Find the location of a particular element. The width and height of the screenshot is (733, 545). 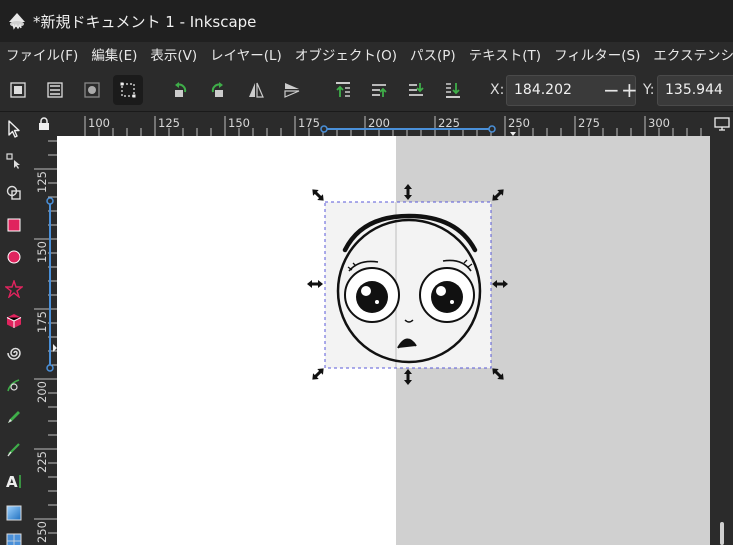

ellipse-tool is located at coordinates (14, 257).